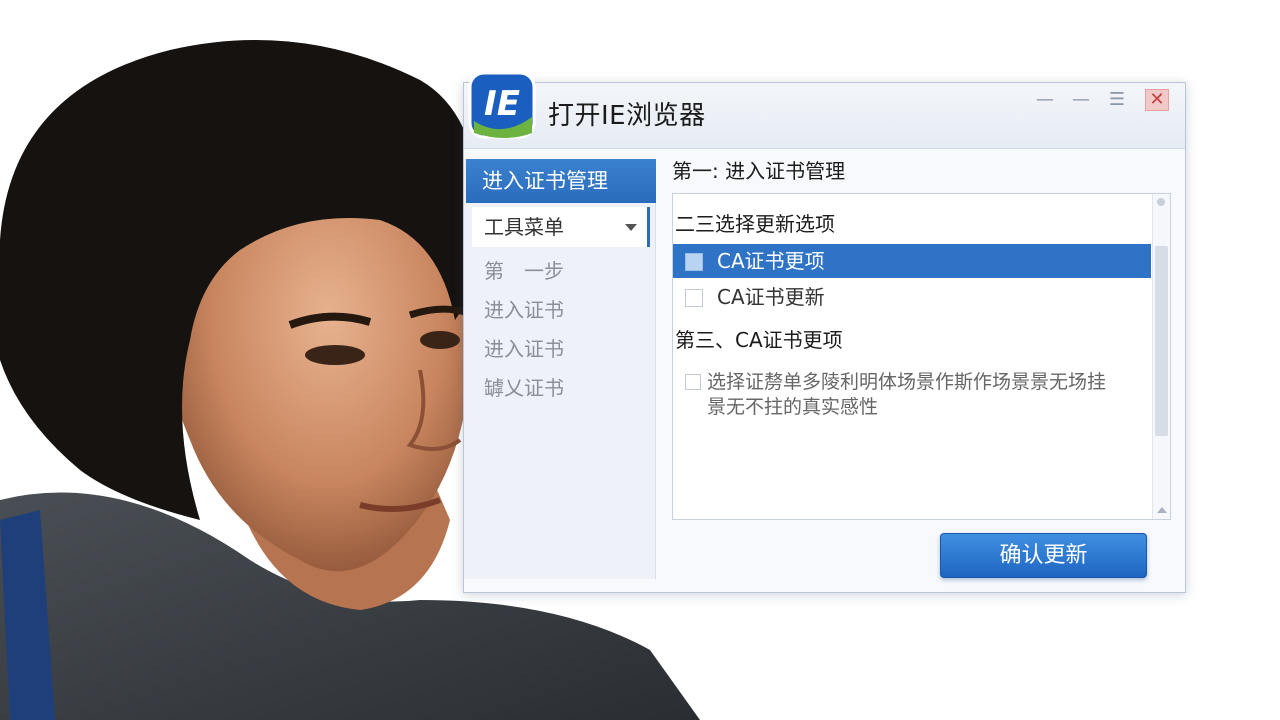 This screenshot has width=1280, height=720. I want to click on window-title: 打开IE浏览器, so click(627, 116).